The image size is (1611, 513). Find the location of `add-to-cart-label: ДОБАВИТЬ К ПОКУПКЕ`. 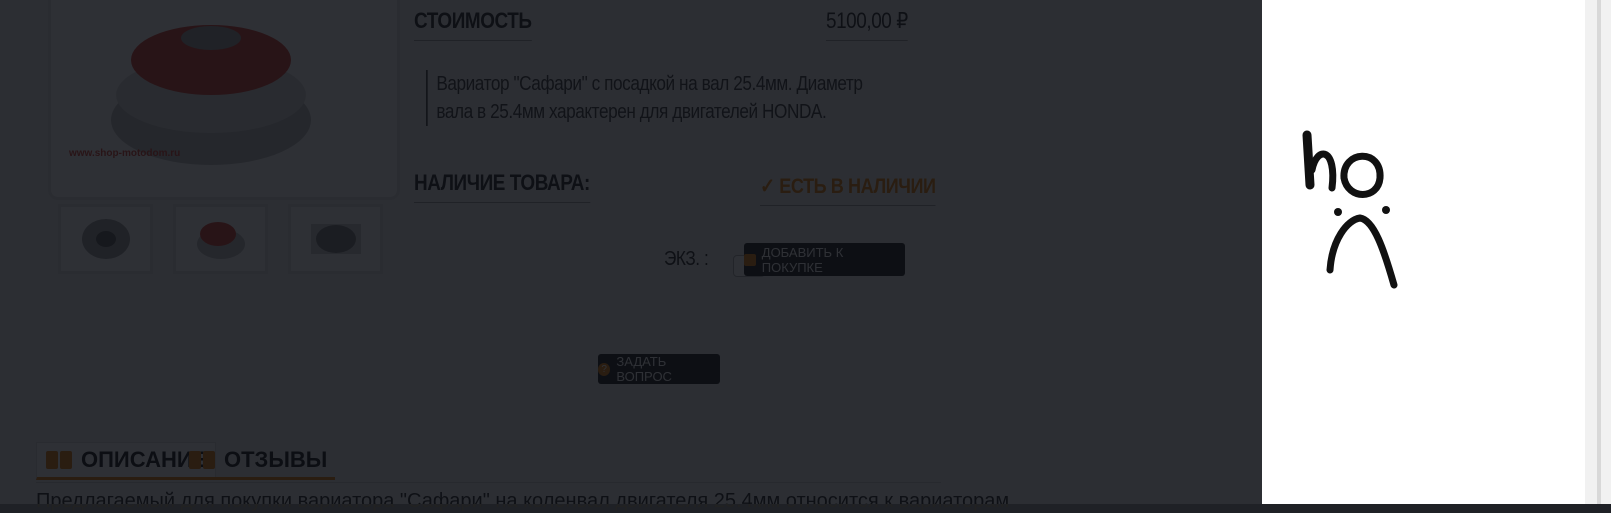

add-to-cart-label: ДОБАВИТЬ К ПОКУПКЕ is located at coordinates (802, 259).